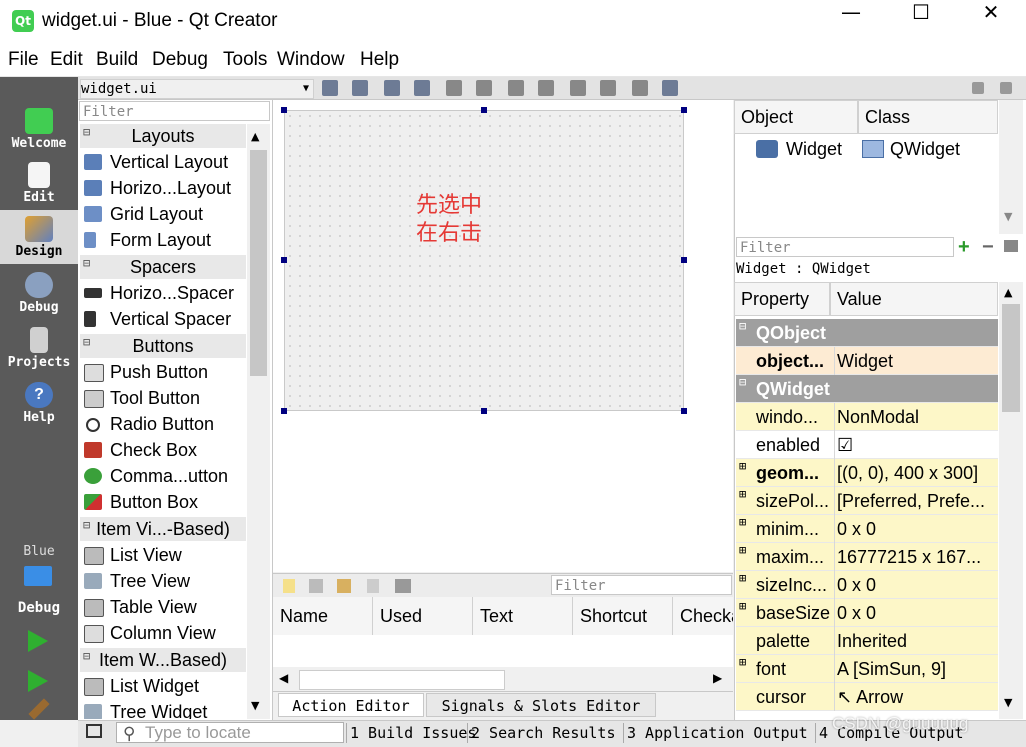  What do you see at coordinates (715, 733) in the screenshot?
I see `pane-application-output: 3 Application Output` at bounding box center [715, 733].